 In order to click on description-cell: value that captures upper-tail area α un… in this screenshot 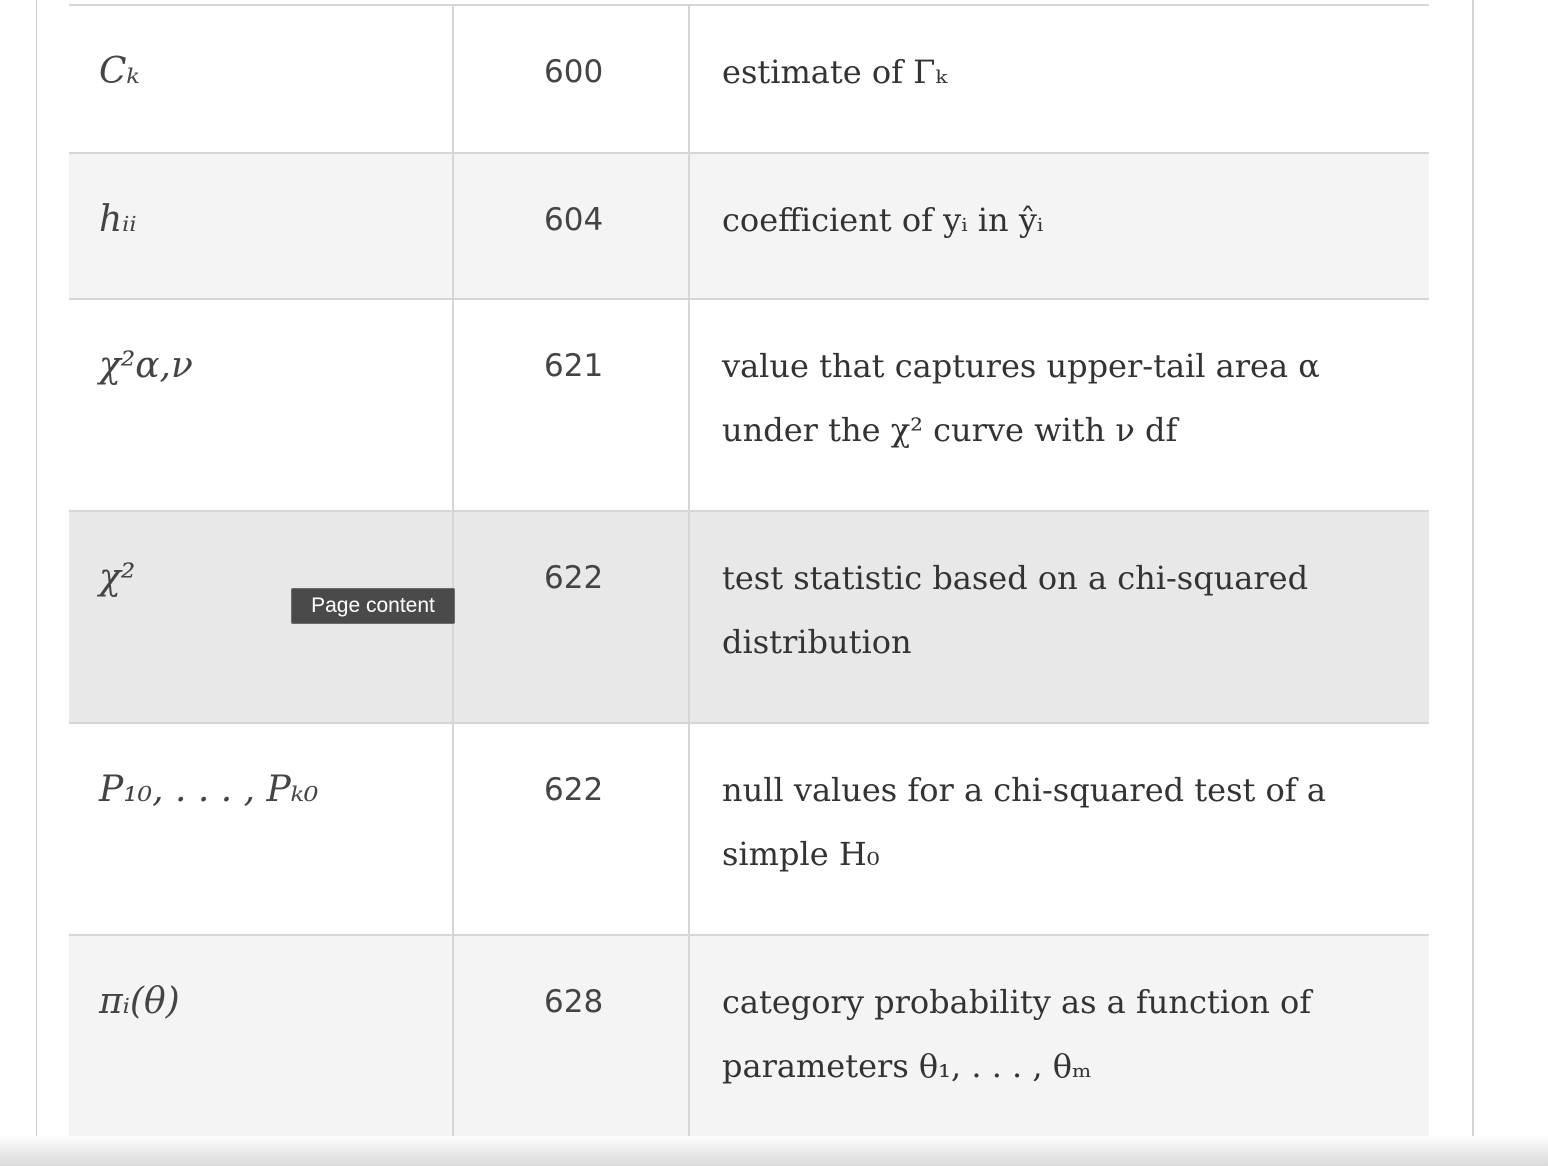, I will do `click(1058, 405)`.